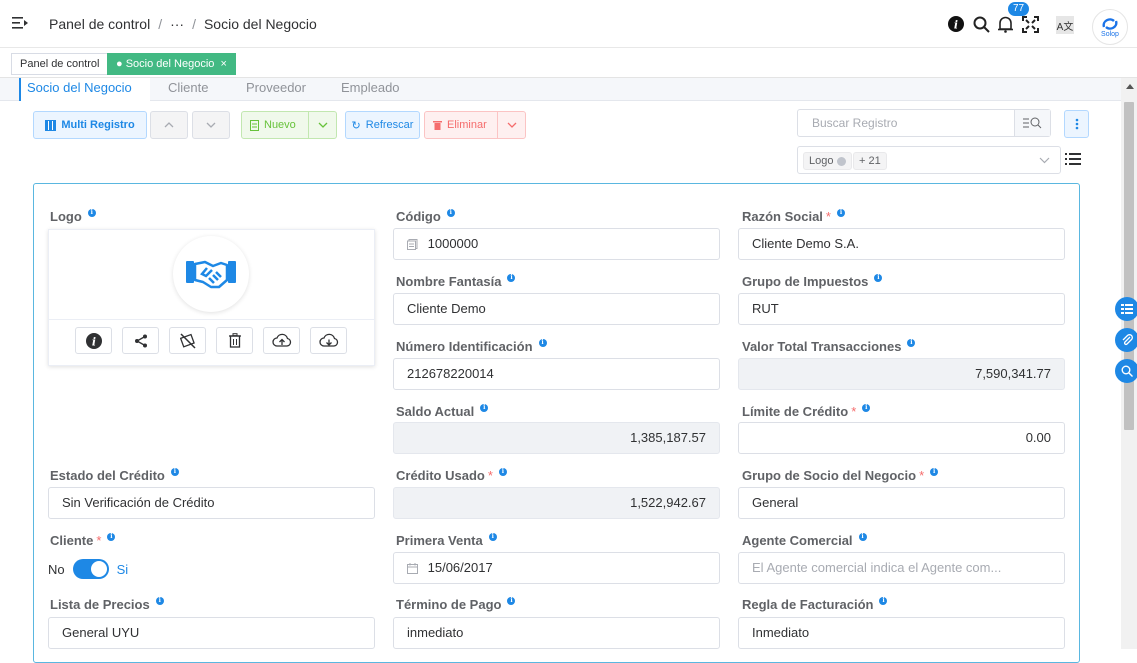 The width and height of the screenshot is (1137, 663). What do you see at coordinates (93, 340) in the screenshot?
I see `logo-info-button: i` at bounding box center [93, 340].